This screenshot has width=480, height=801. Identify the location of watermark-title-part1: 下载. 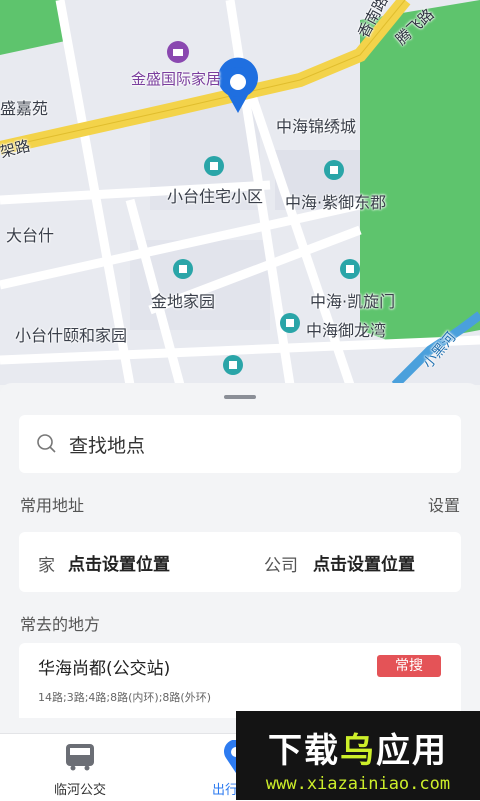
(304, 751).